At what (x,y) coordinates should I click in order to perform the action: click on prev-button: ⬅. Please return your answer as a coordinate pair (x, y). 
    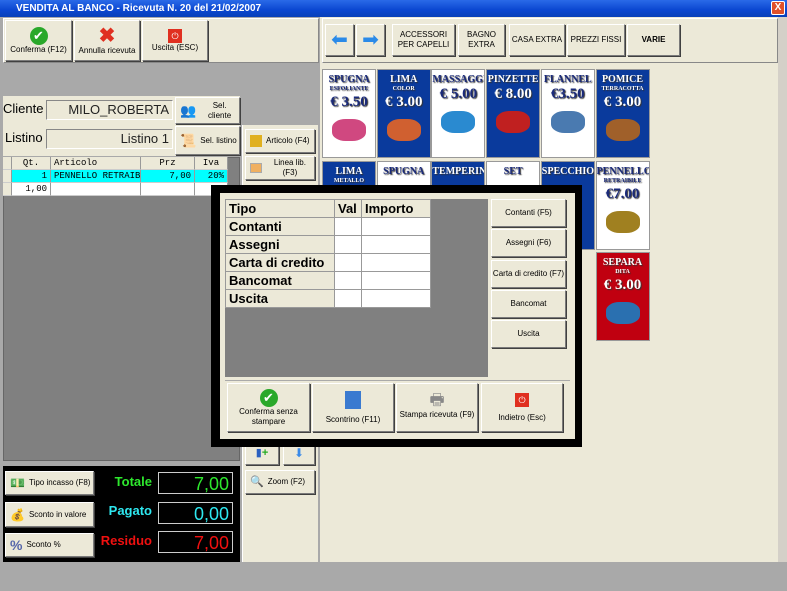
    Looking at the image, I should click on (339, 40).